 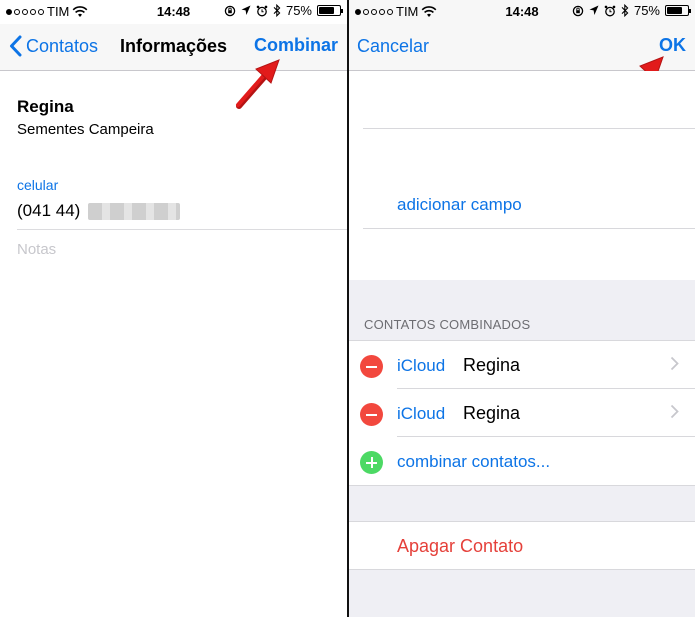 I want to click on navigation-bar: Contatos Informações Combinar, so click(x=173, y=47).